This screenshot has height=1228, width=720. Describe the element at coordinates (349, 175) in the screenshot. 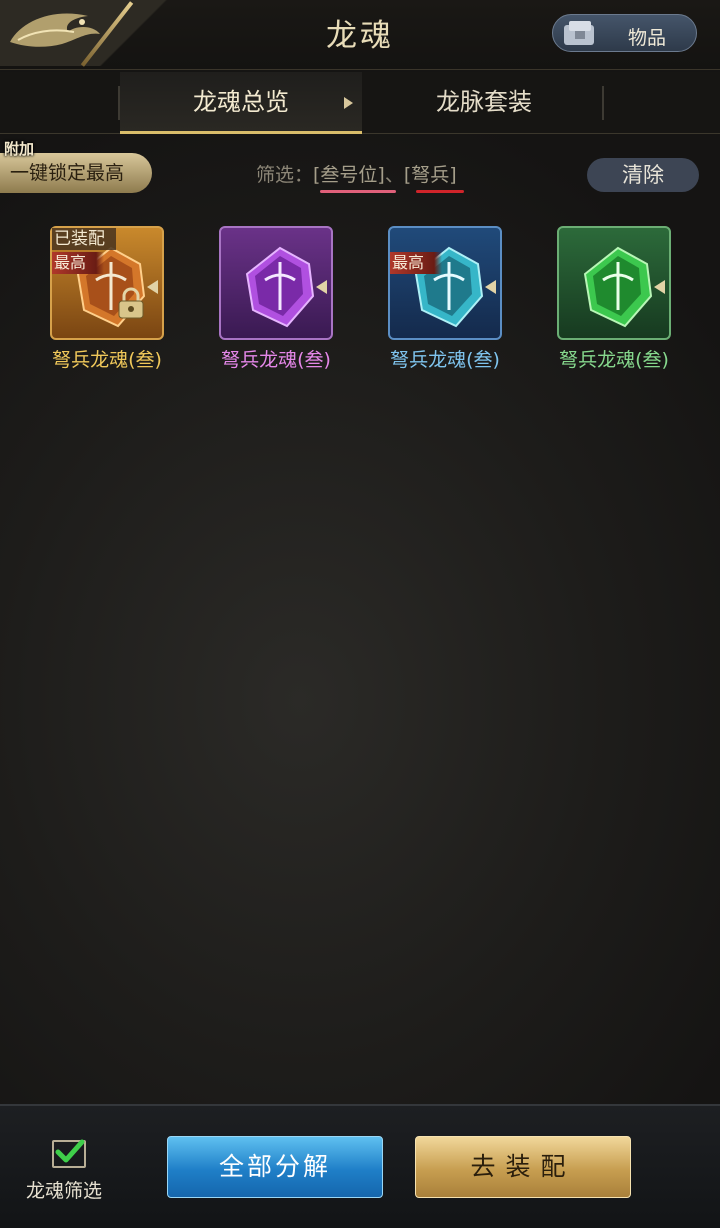

I see `filter-chip-slot: [叁号位]` at that location.